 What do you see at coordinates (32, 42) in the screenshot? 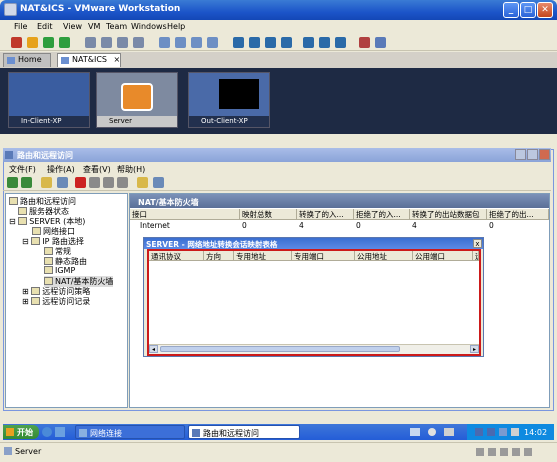
I see `suspend-icon` at bounding box center [32, 42].